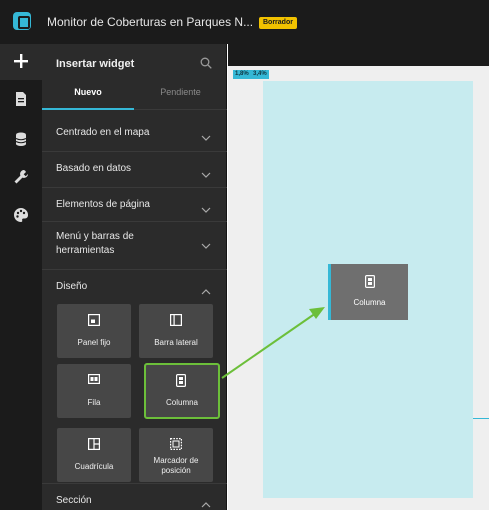 The image size is (489, 510). What do you see at coordinates (273, 343) in the screenshot?
I see `drag-arrow-annotation` at bounding box center [273, 343].